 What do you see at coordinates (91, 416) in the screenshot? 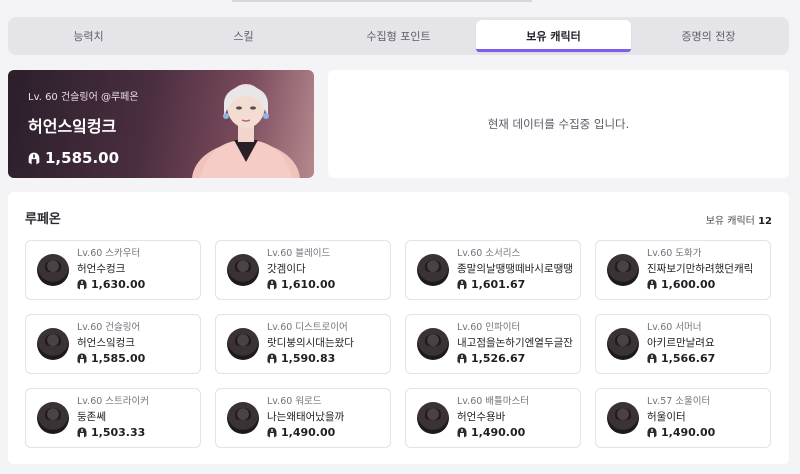
I see `character-name: 둥존쎄` at bounding box center [91, 416].